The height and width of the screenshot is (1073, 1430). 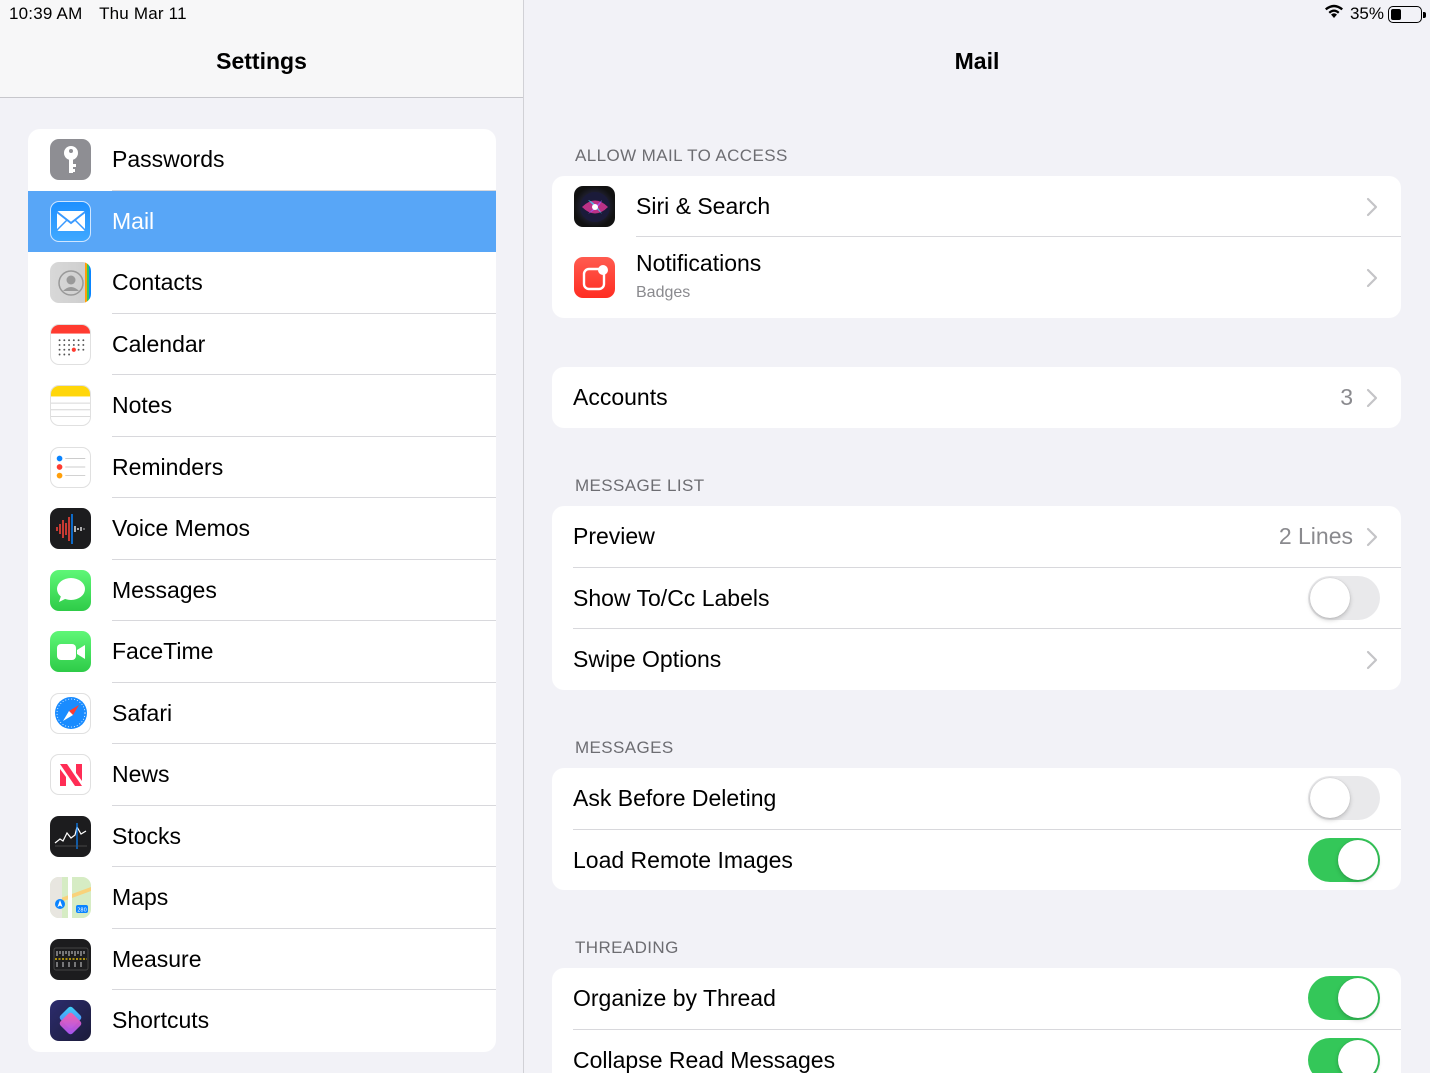 I want to click on key-icon, so click(x=70, y=159).